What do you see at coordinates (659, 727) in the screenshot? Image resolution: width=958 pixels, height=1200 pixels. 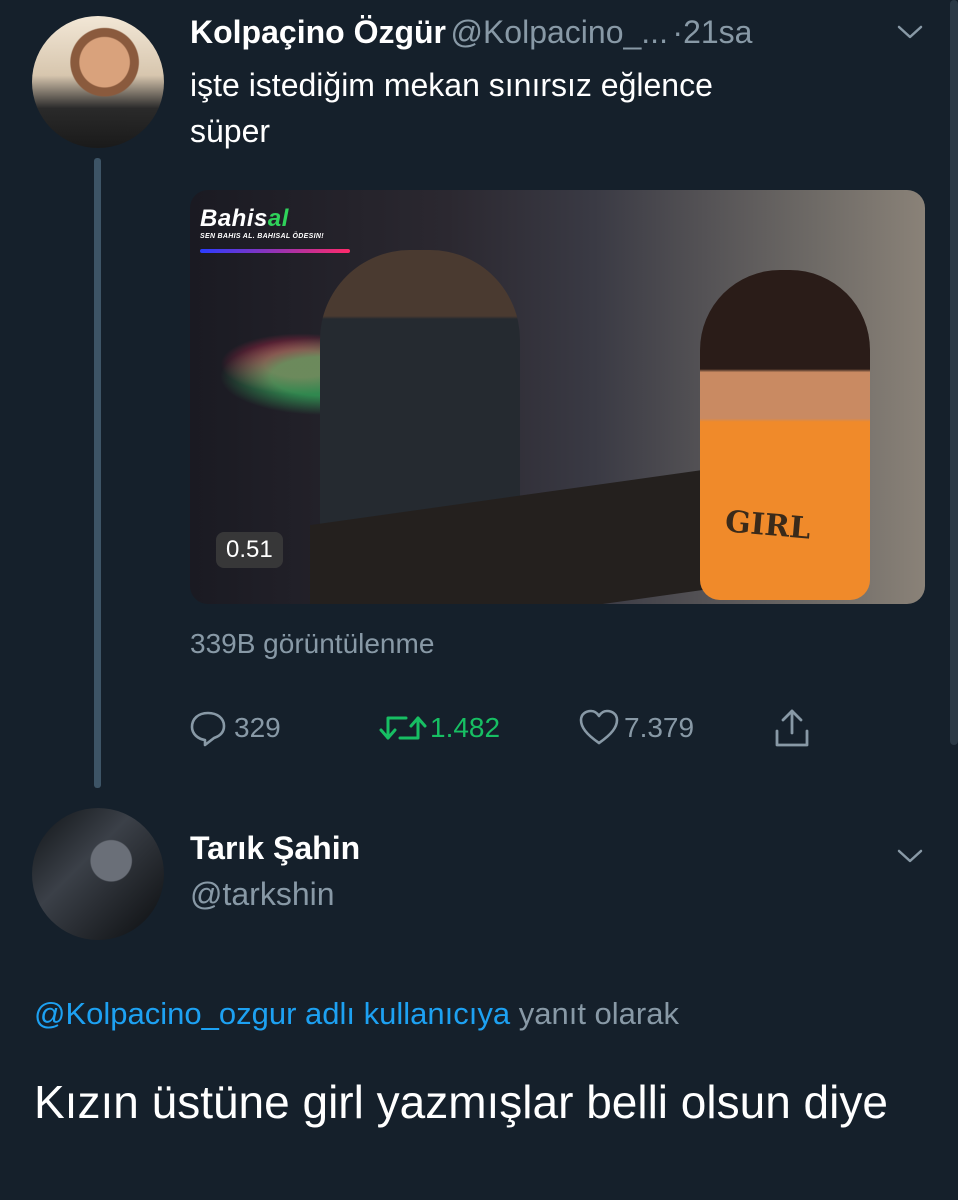 I see `like-count: 7.379` at bounding box center [659, 727].